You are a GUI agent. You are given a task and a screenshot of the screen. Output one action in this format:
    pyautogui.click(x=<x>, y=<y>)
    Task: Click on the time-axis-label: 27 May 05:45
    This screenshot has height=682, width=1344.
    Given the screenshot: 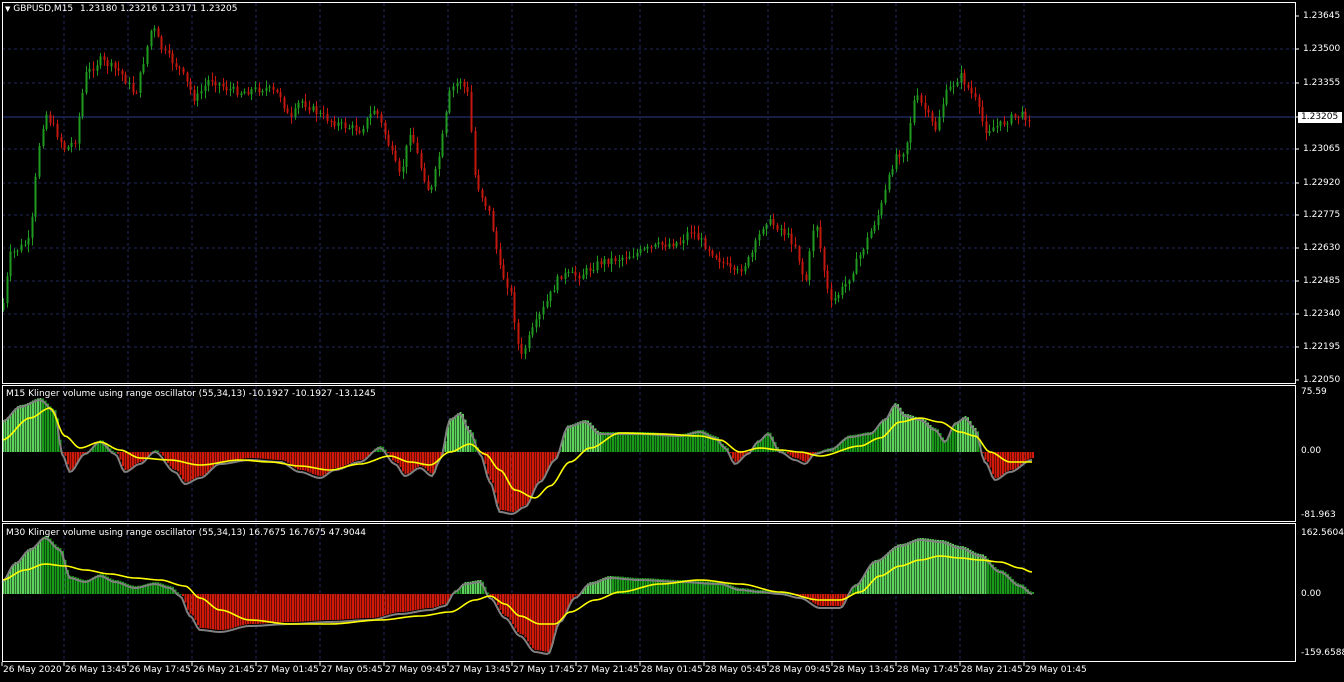 What is the action you would take?
    pyautogui.click(x=352, y=670)
    